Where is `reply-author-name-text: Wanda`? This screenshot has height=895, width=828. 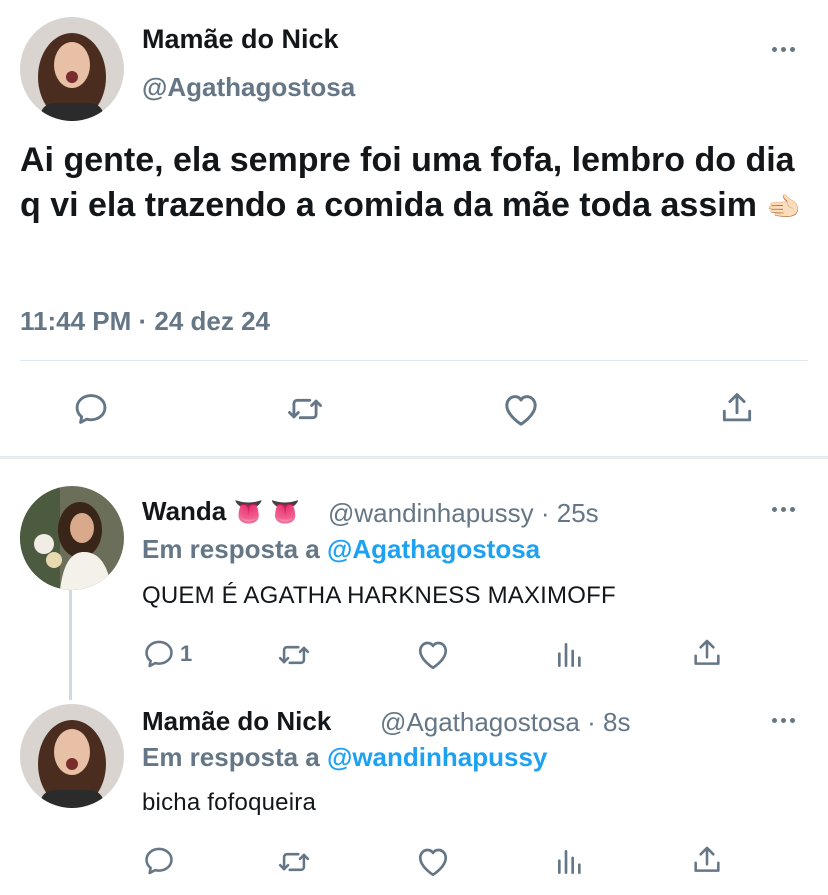 reply-author-name-text: Wanda is located at coordinates (184, 511).